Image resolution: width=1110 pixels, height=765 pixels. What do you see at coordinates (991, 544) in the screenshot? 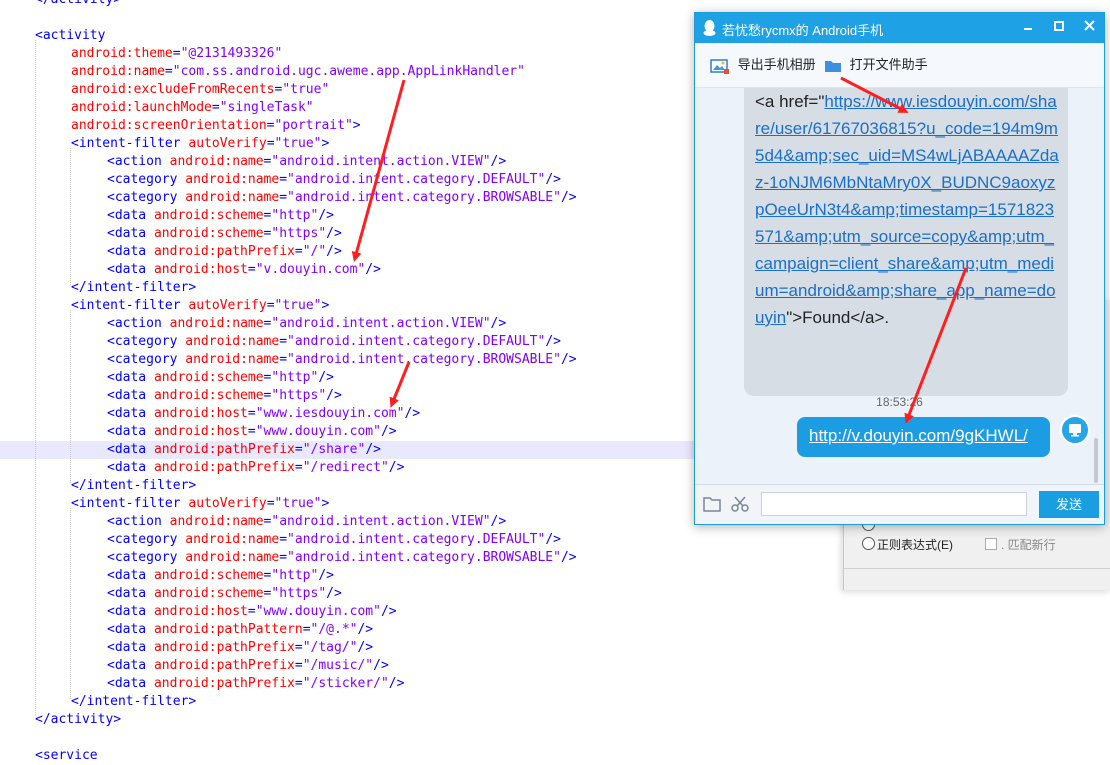
I see `dot-matches-newline-checkbox` at bounding box center [991, 544].